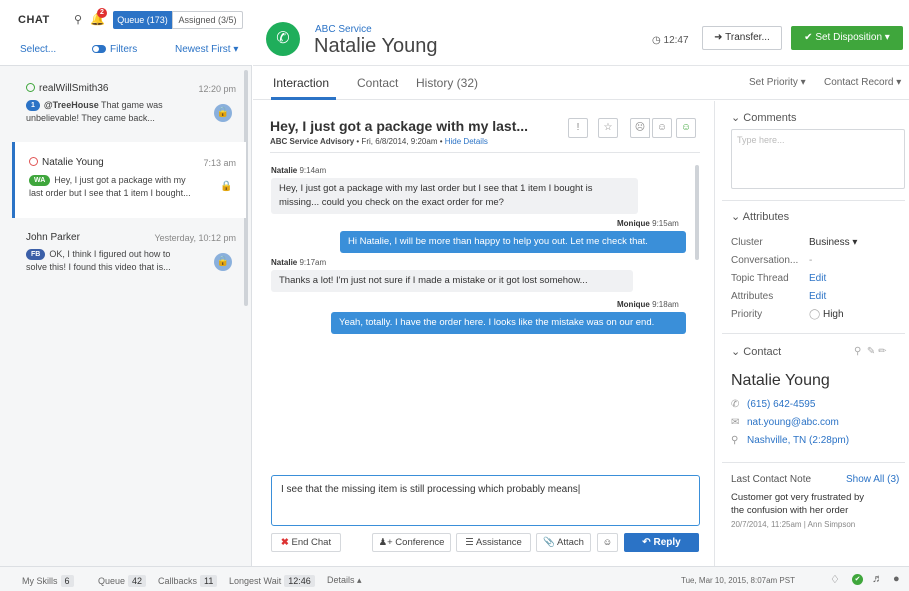 This screenshot has width=909, height=591. What do you see at coordinates (785, 422) in the screenshot?
I see `contact-email: ✉ nat.young@abc.com` at bounding box center [785, 422].